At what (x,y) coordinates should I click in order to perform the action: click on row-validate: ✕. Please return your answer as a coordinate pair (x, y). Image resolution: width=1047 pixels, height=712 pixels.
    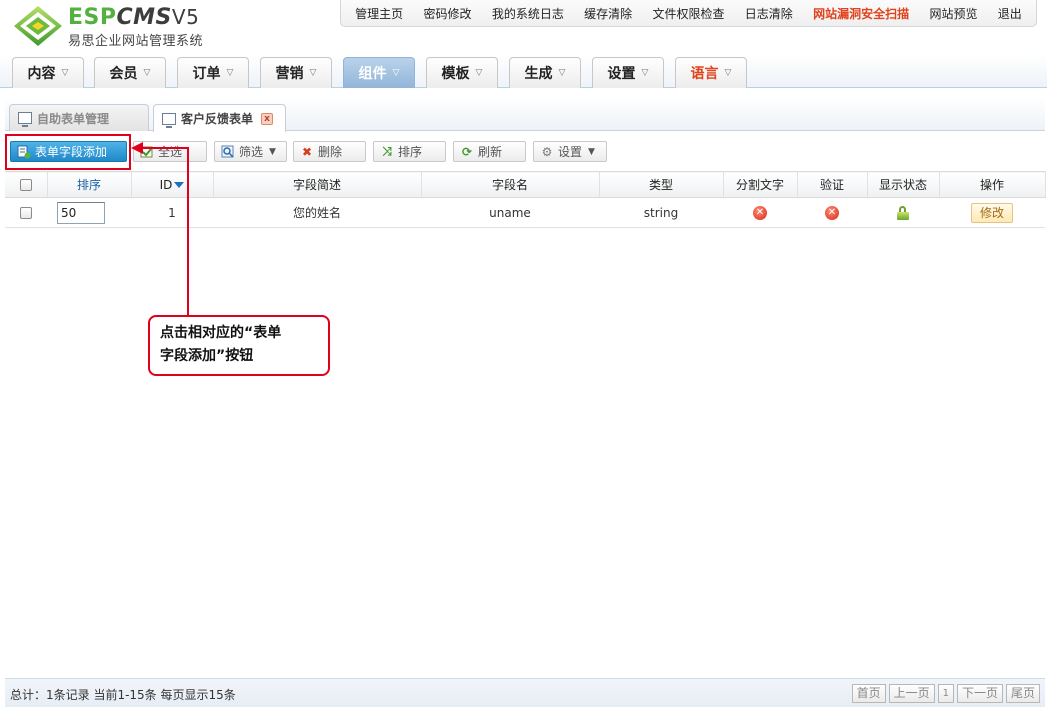
    Looking at the image, I should click on (832, 212).